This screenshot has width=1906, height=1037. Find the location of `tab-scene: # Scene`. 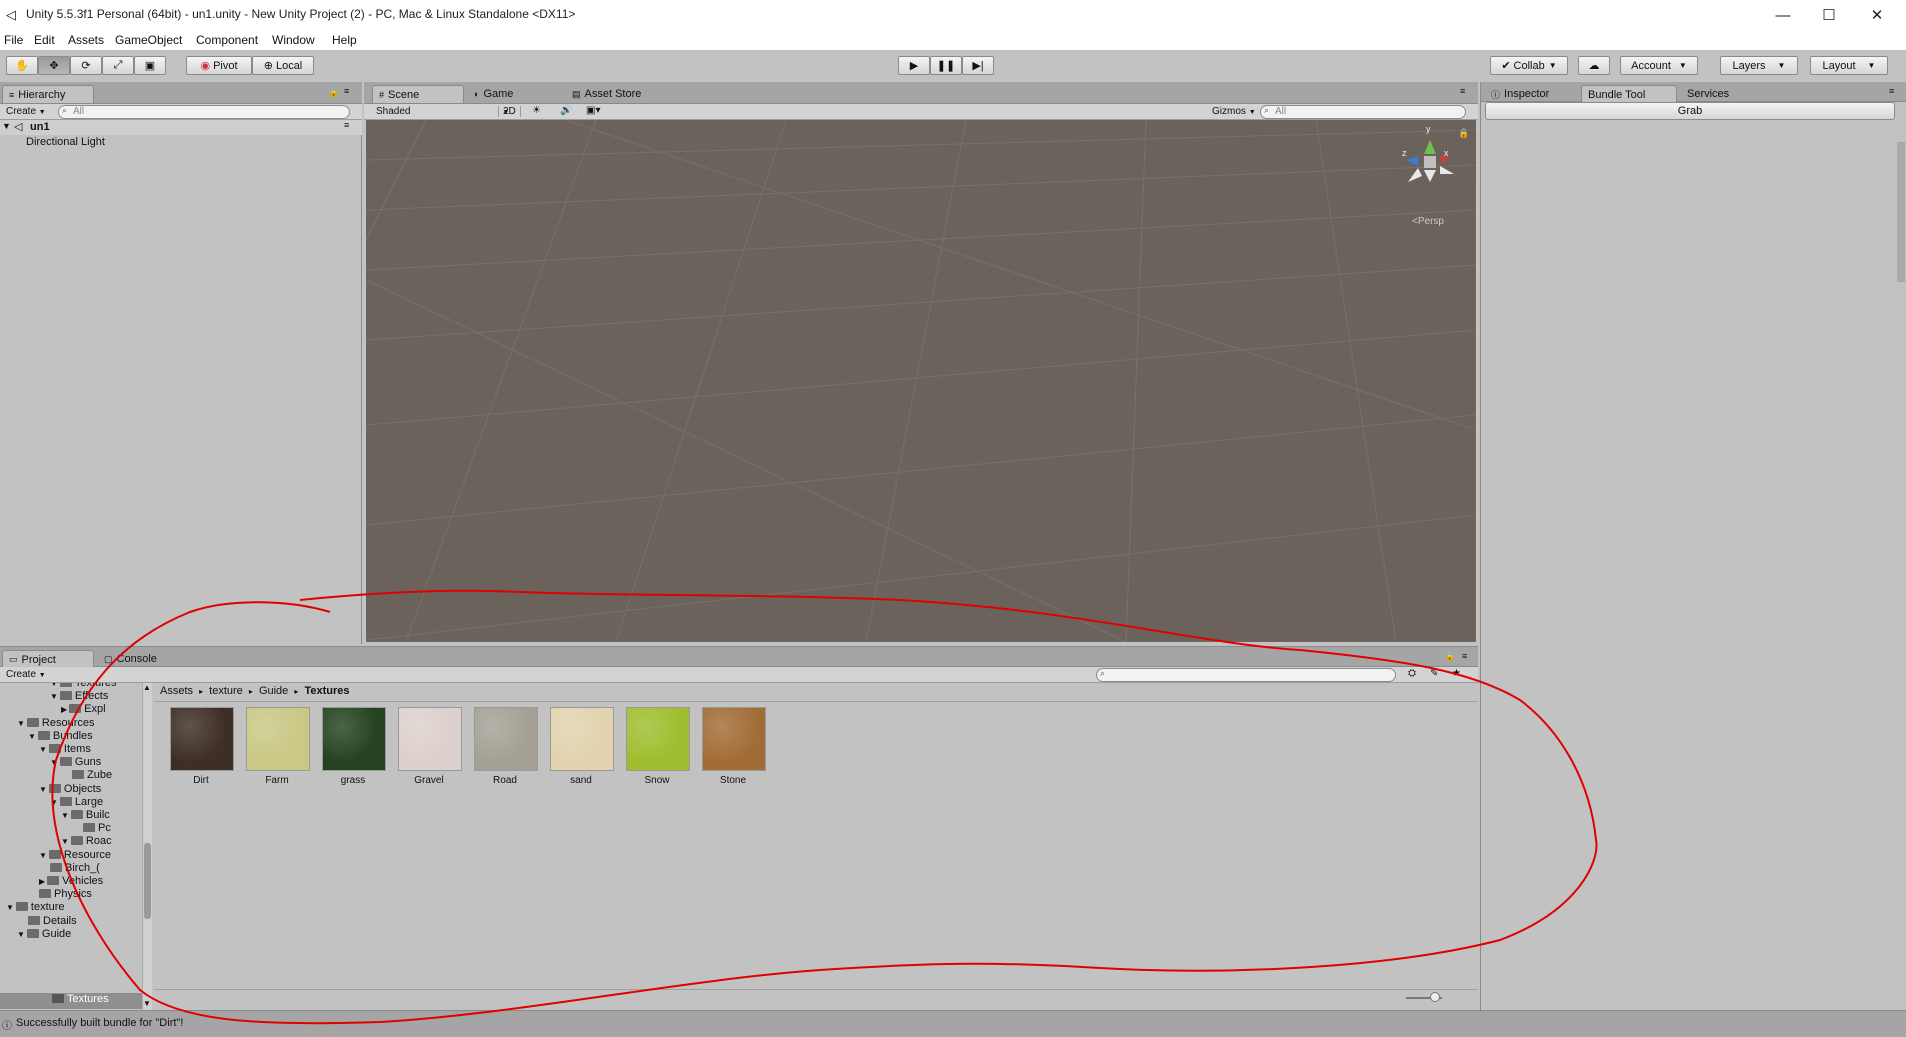

tab-scene: # Scene is located at coordinates (418, 94).